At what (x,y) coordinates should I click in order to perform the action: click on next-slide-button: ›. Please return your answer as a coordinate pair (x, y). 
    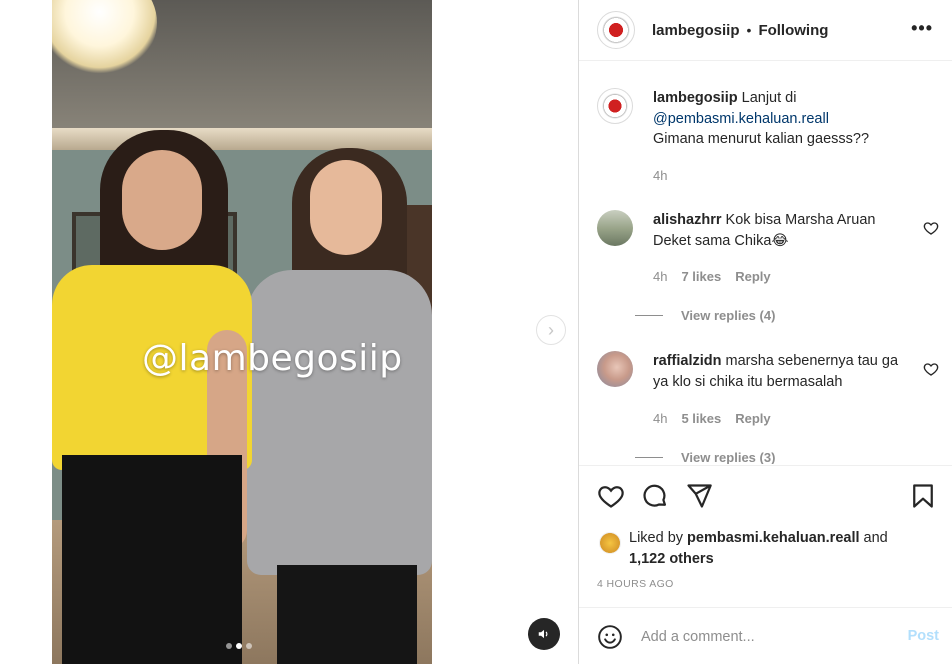
    Looking at the image, I should click on (551, 330).